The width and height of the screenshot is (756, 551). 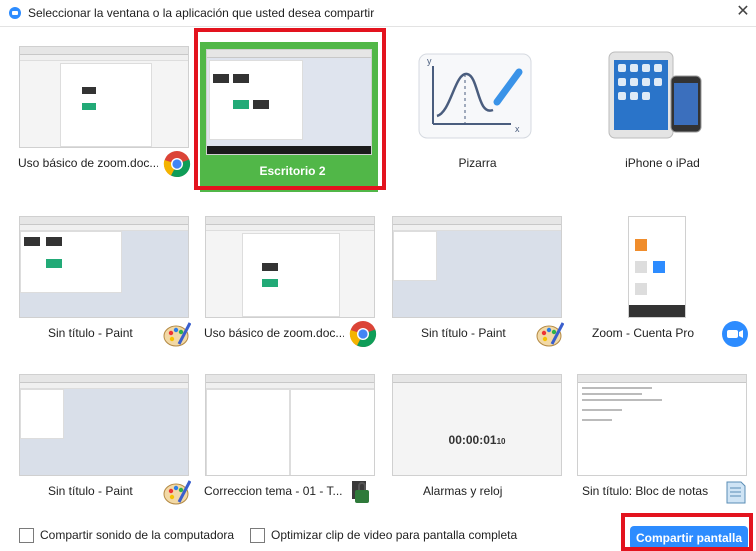 What do you see at coordinates (292, 171) in the screenshot?
I see `tile-label: Escritorio 2` at bounding box center [292, 171].